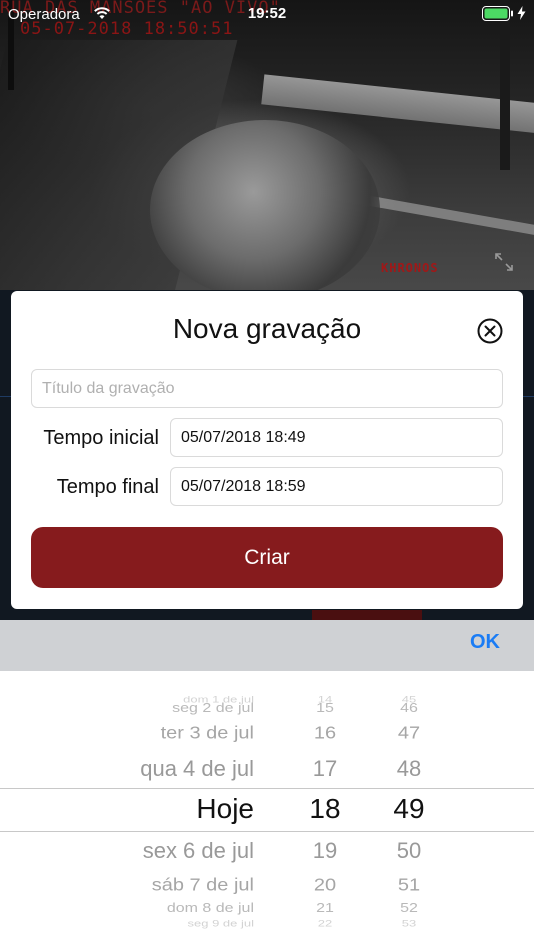 The height and width of the screenshot is (950, 534). What do you see at coordinates (409, 769) in the screenshot?
I see `minute-option: 48` at bounding box center [409, 769].